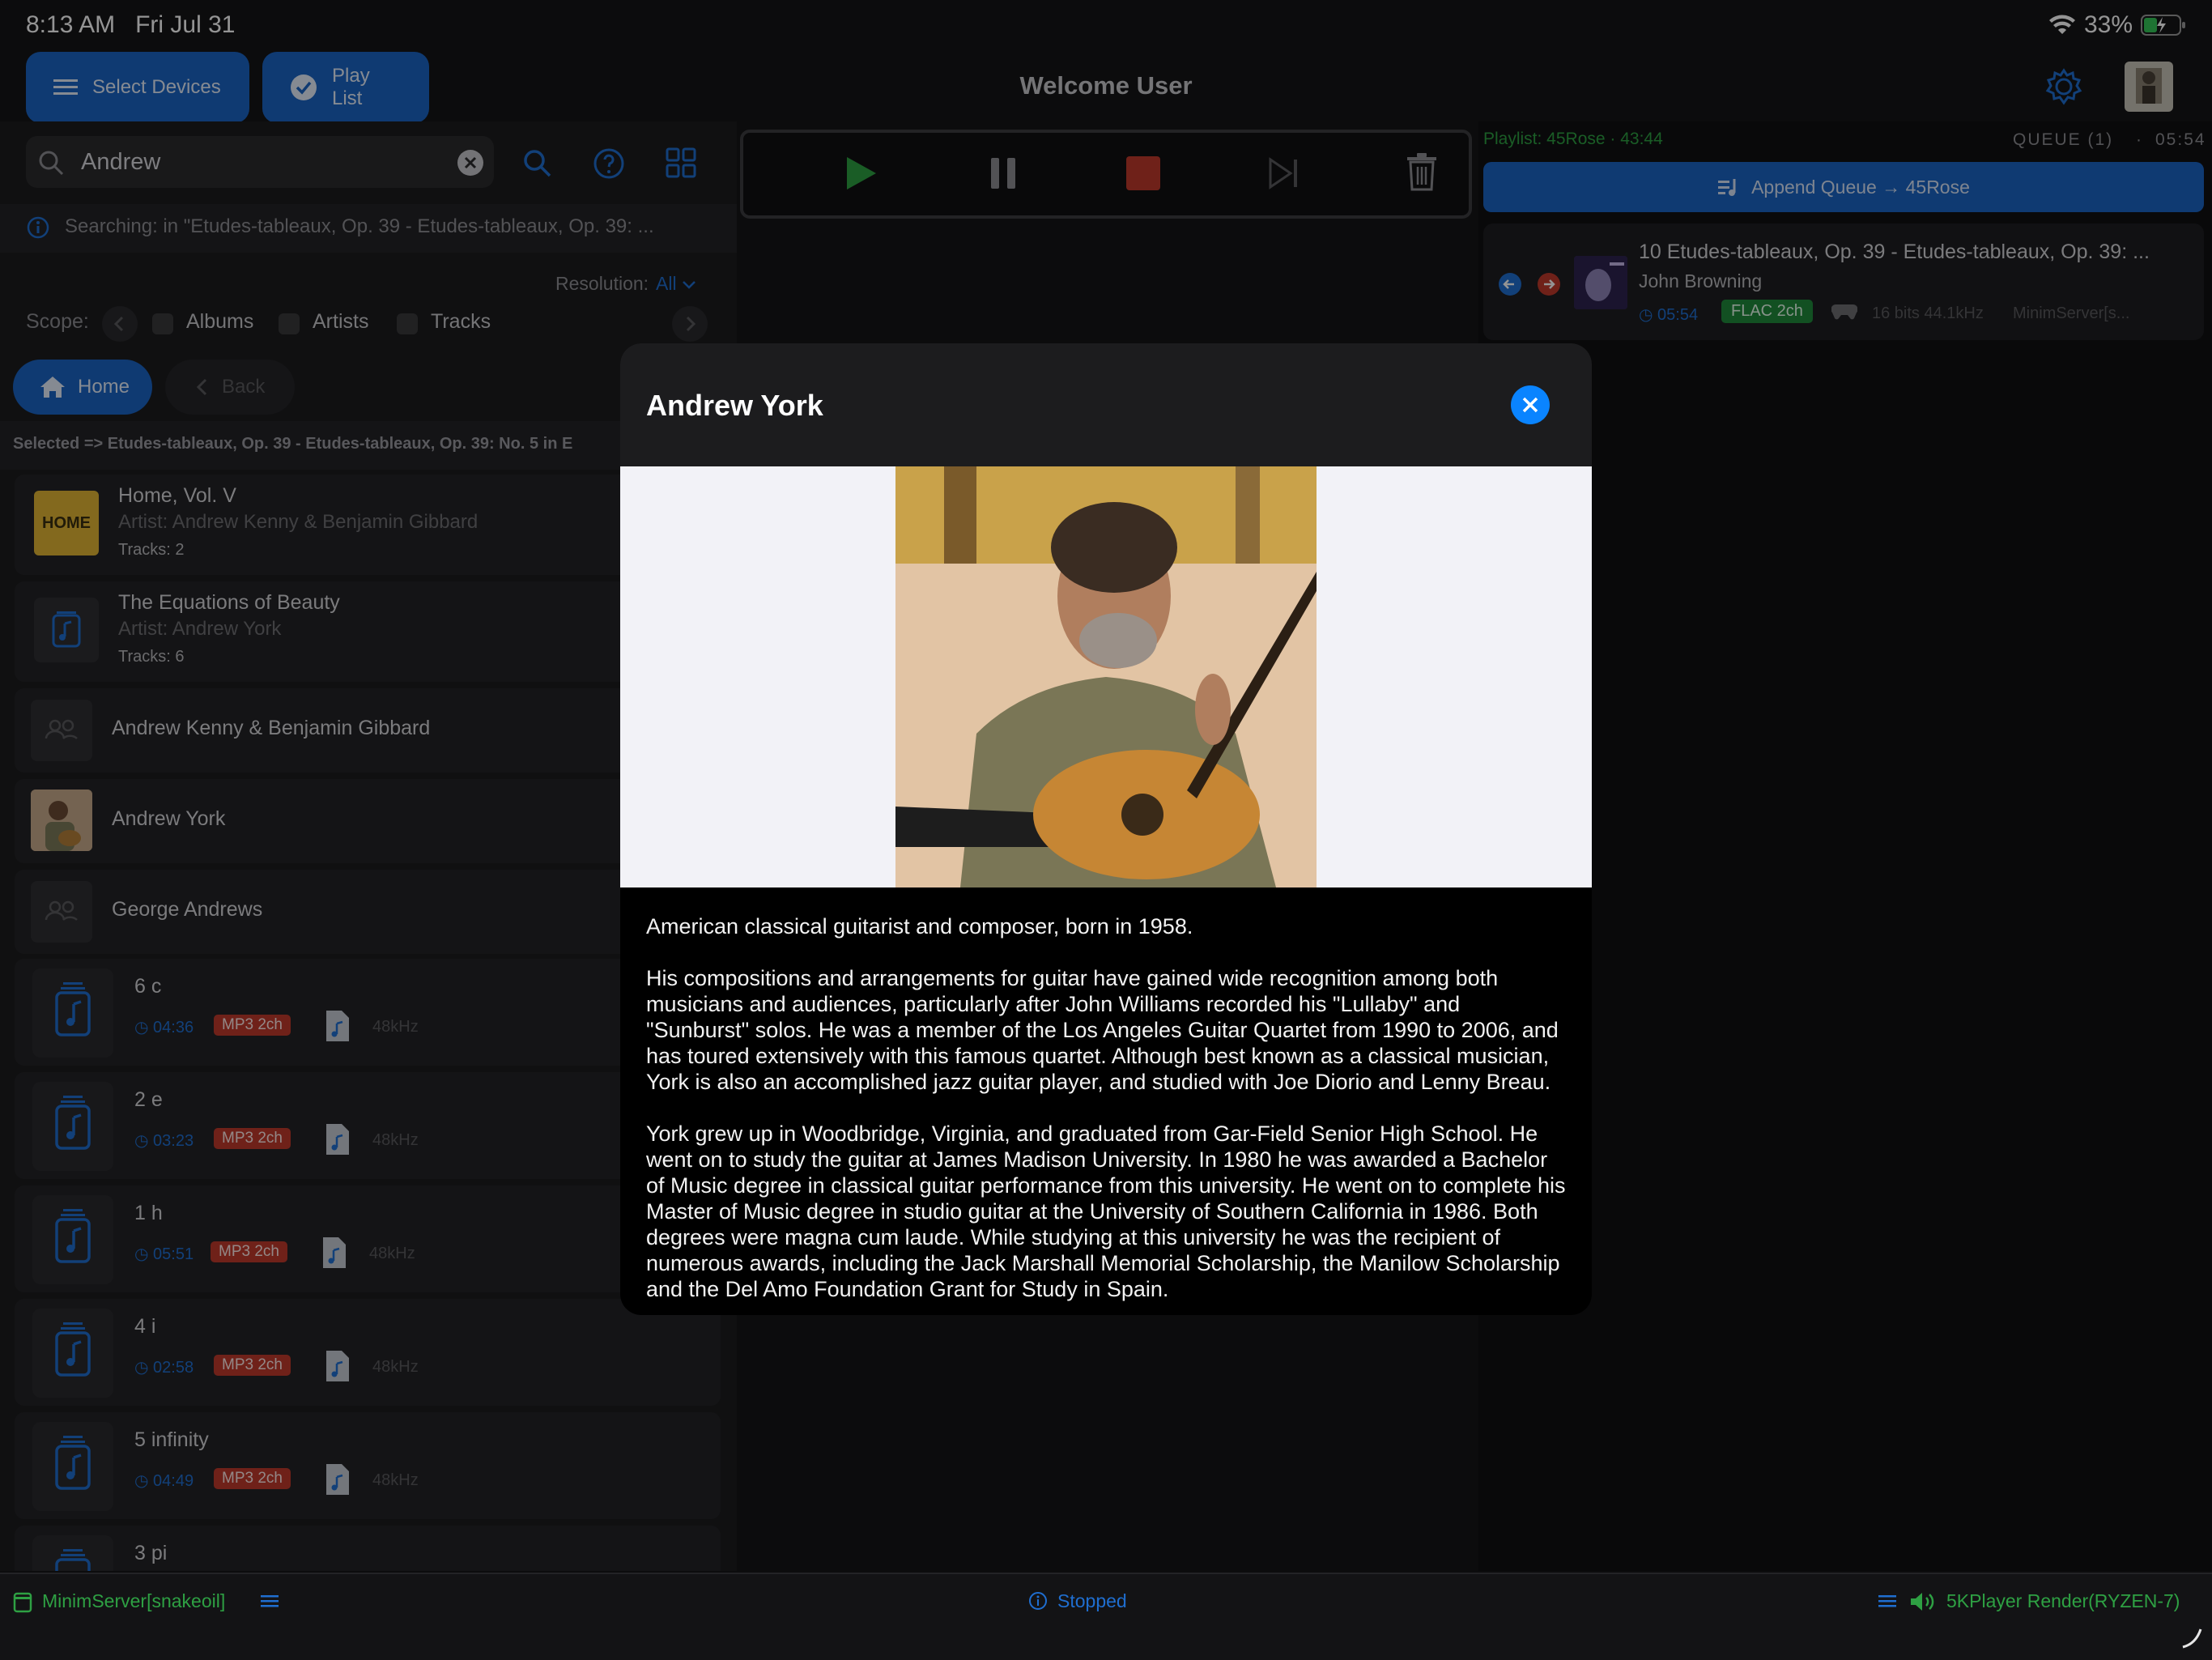 The width and height of the screenshot is (2212, 1660). What do you see at coordinates (2192, 1638) in the screenshot?
I see `resize-handle-icon` at bounding box center [2192, 1638].